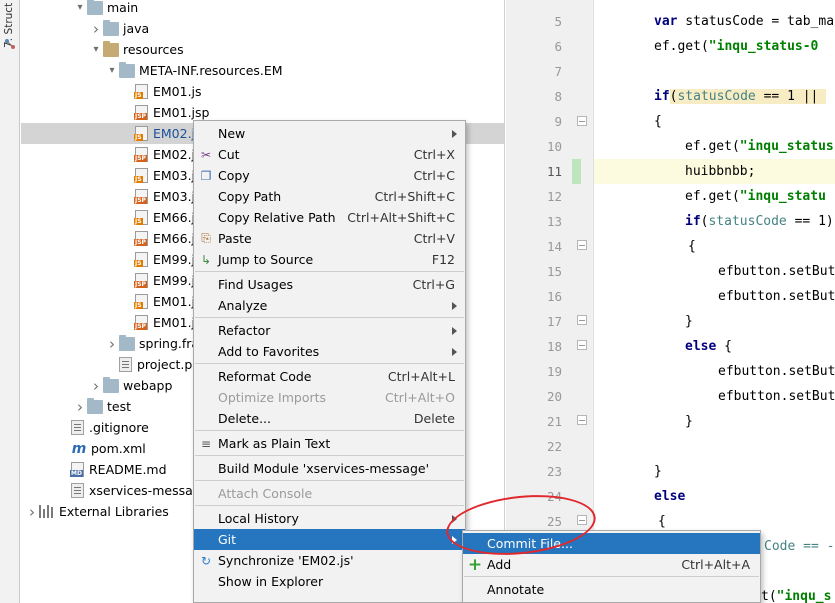 The width and height of the screenshot is (835, 603). I want to click on menu-item-label: Show in Explorer, so click(271, 581).